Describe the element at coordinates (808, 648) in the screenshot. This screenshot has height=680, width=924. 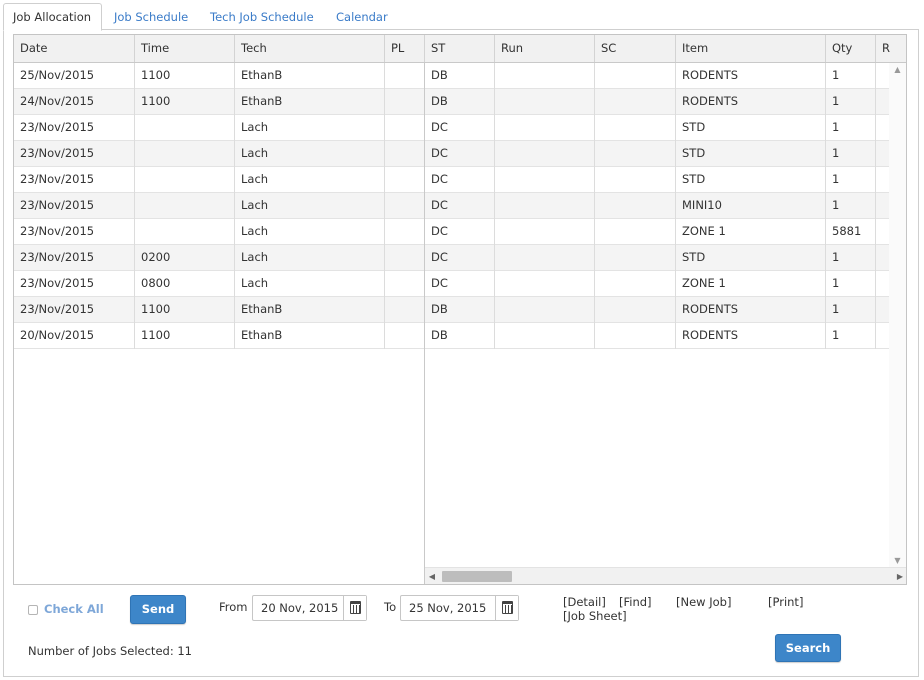
I see `search-button: Search` at that location.